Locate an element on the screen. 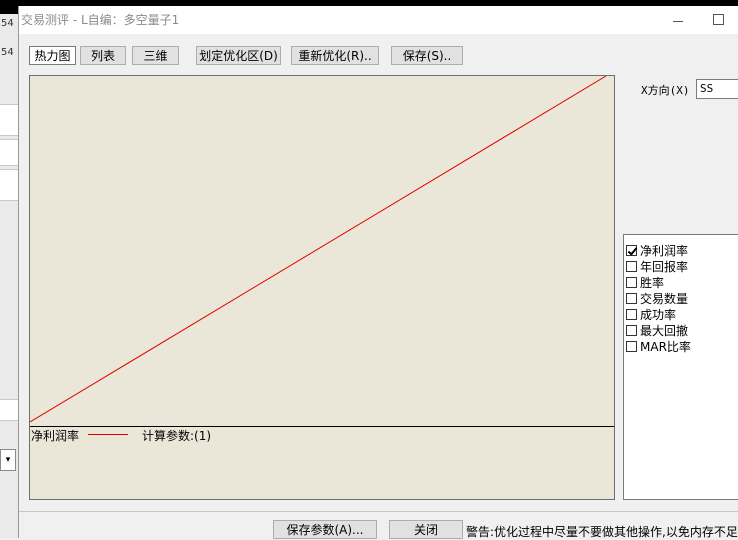 This screenshot has height=540, width=738. close-button: 关闭 is located at coordinates (426, 529).